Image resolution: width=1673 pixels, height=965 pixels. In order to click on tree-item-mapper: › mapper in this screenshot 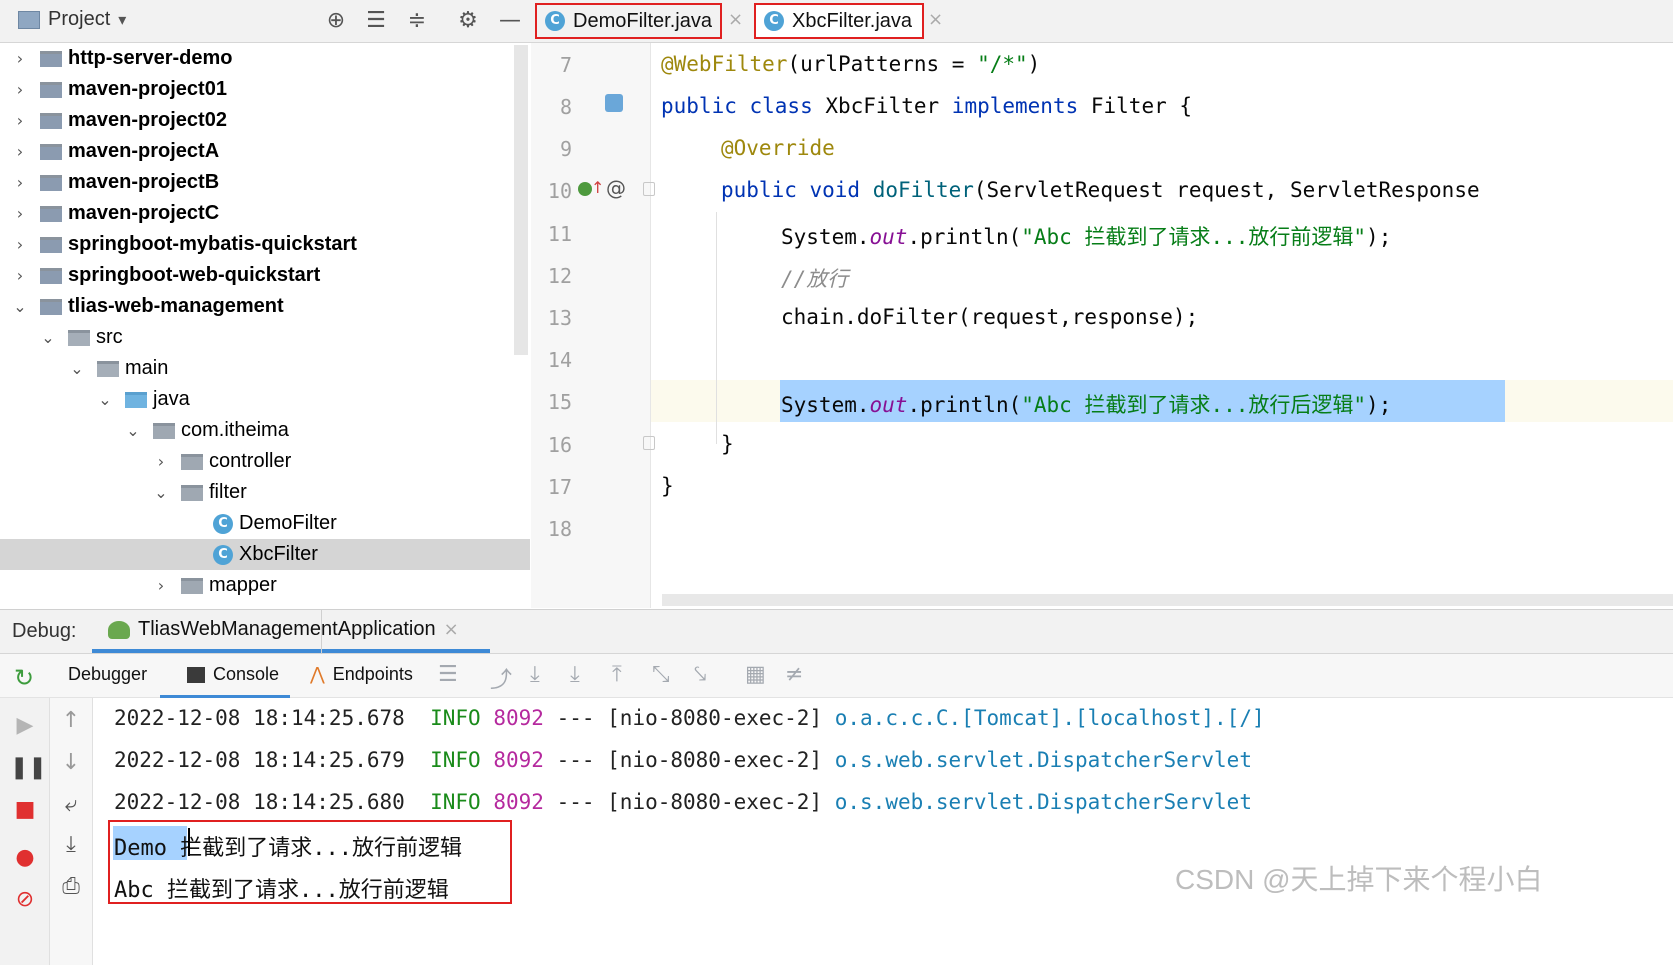, I will do `click(265, 585)`.